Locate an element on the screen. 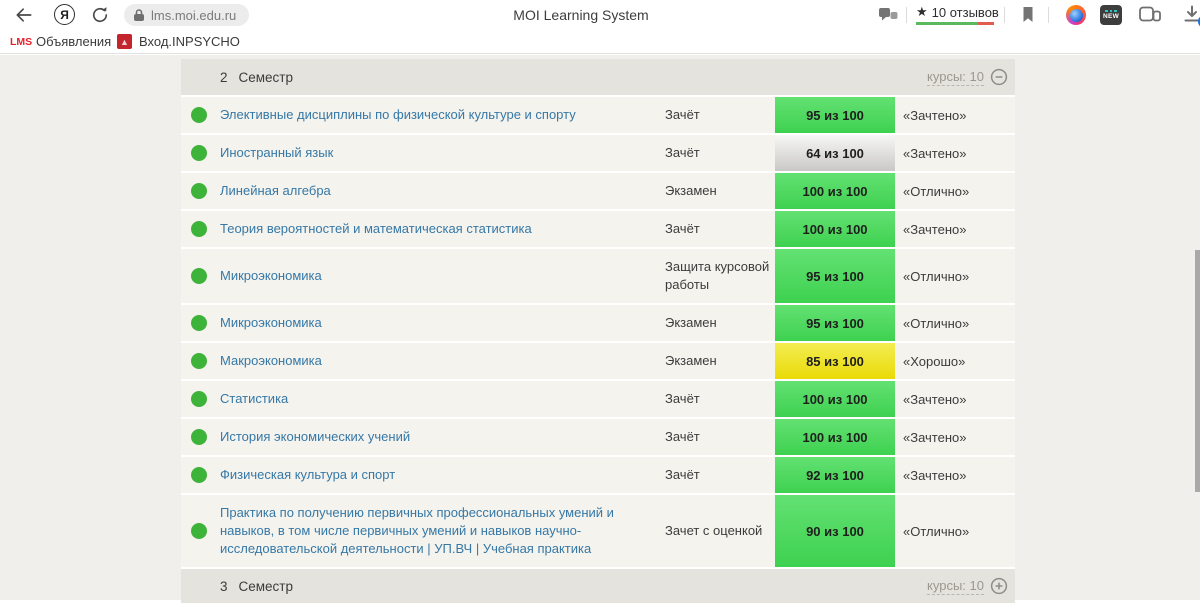 The width and height of the screenshot is (1200, 603). grade-text: «Хорошо» is located at coordinates (934, 361).